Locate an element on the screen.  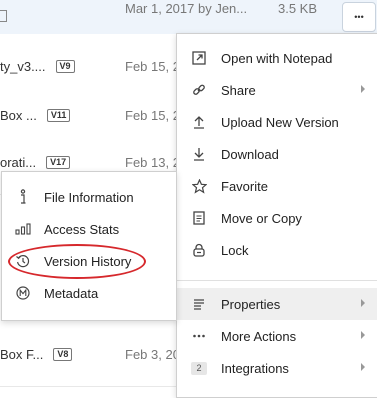
submenu-item-file-information: File Information is located at coordinates (89, 197).